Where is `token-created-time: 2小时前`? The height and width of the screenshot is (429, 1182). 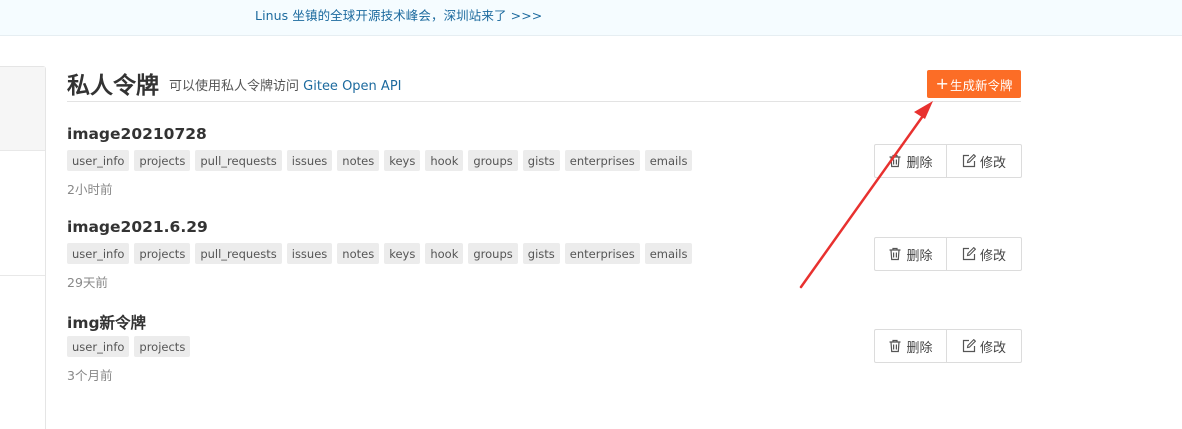 token-created-time: 2小时前 is located at coordinates (90, 189).